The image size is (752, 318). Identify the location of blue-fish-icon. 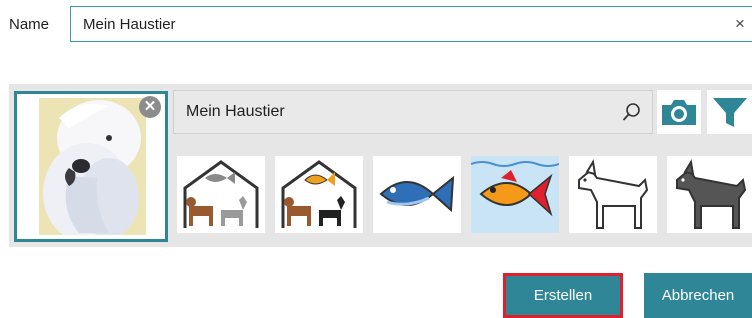
(417, 206).